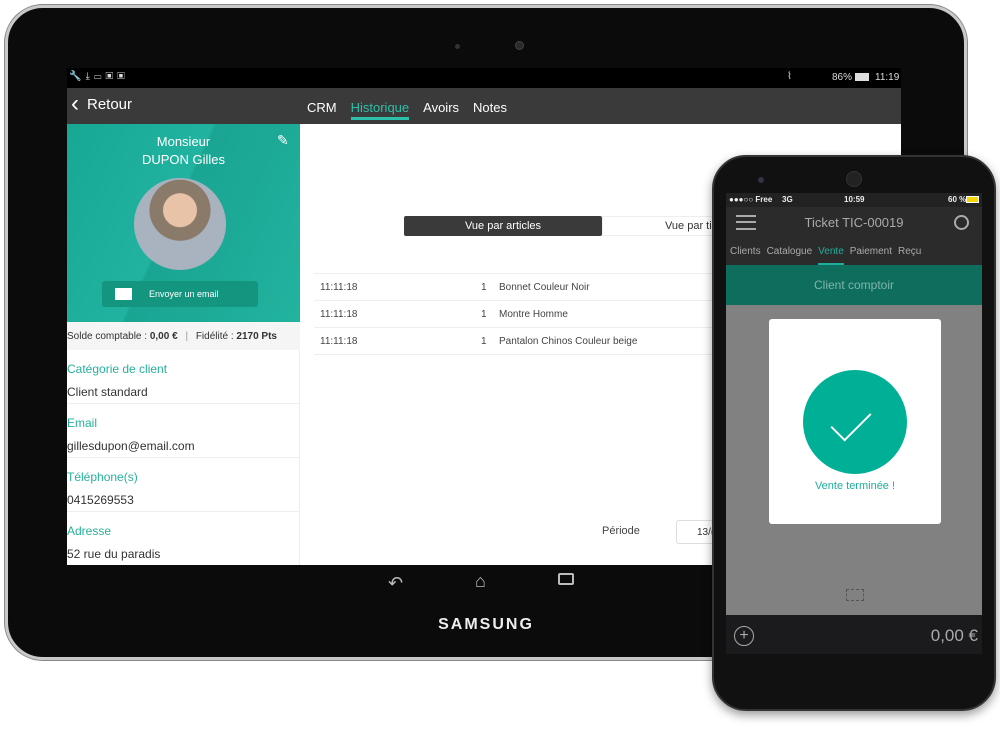  Describe the element at coordinates (283, 140) in the screenshot. I see `edit-pencil-icon: ✎` at that location.